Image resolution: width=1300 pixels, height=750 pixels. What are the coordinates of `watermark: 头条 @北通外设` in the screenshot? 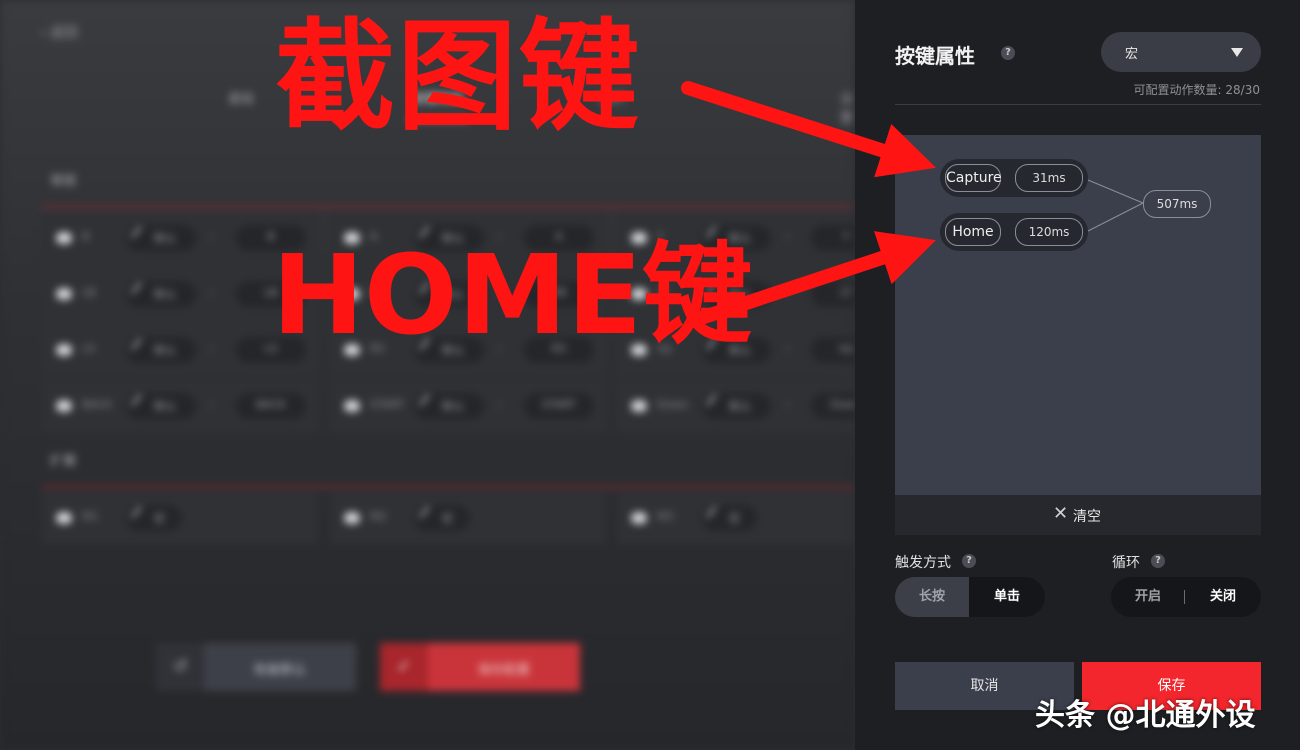 It's located at (1145, 715).